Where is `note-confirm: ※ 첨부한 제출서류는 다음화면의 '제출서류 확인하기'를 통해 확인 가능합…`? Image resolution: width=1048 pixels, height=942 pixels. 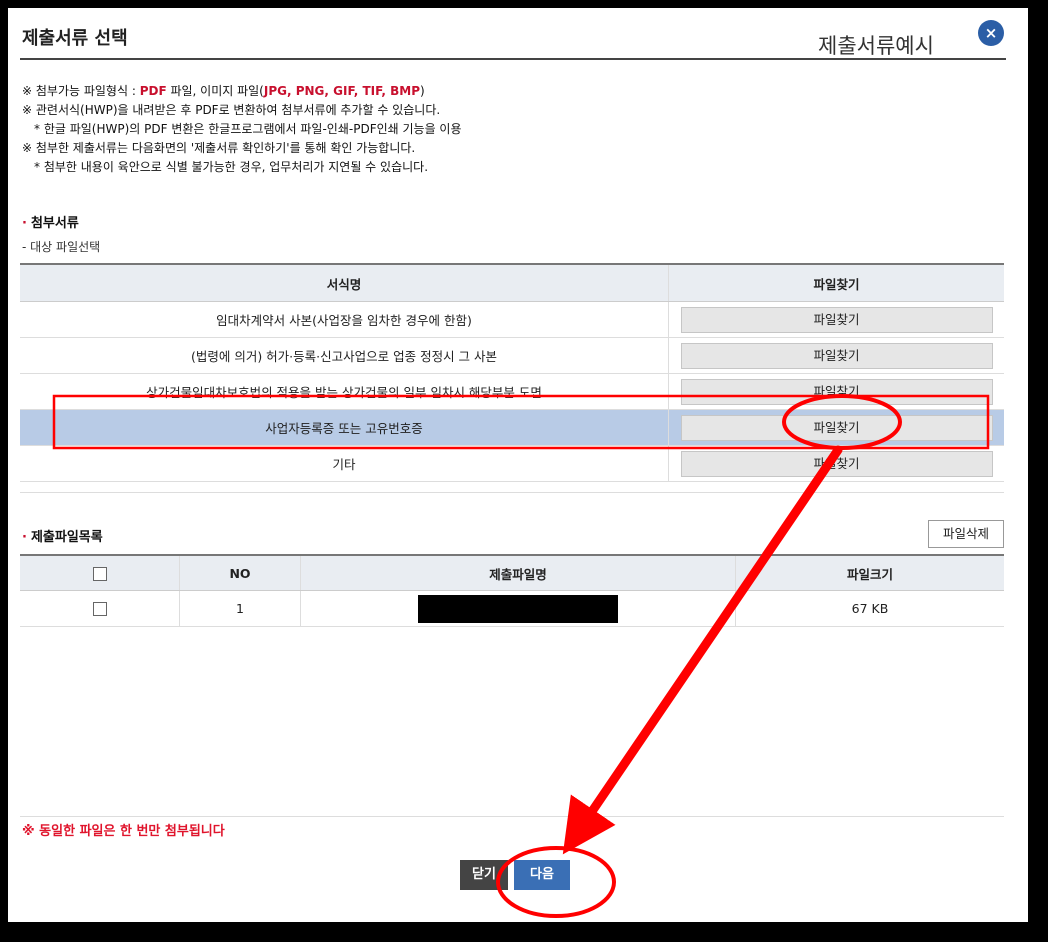
note-confirm: ※ 첨부한 제출서류는 다음화면의 '제출서류 확인하기'를 통해 확인 가능합… is located at coordinates (219, 148).